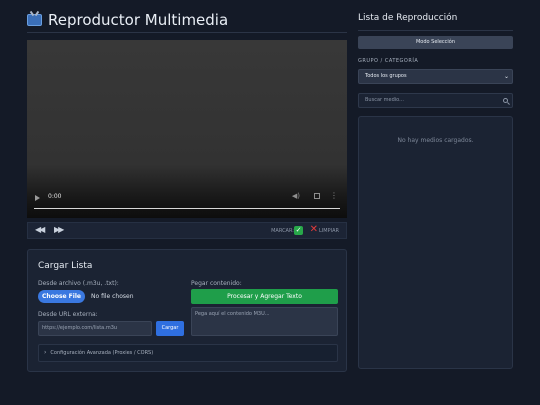 This screenshot has height=405, width=540. Describe the element at coordinates (296, 196) in the screenshot. I see `volume-icon: ◀)` at that location.